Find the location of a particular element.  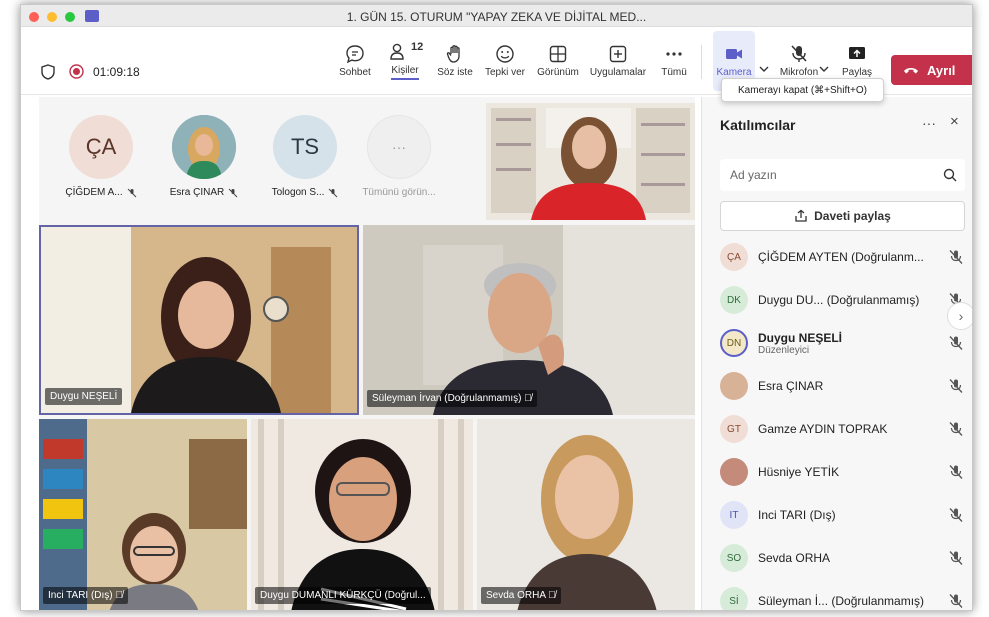

participant-avatar: GT is located at coordinates (734, 429).